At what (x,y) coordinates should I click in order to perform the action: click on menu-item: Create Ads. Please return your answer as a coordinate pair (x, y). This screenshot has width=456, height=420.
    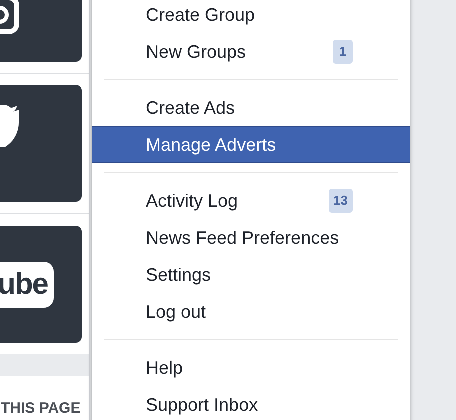
    Looking at the image, I should click on (251, 107).